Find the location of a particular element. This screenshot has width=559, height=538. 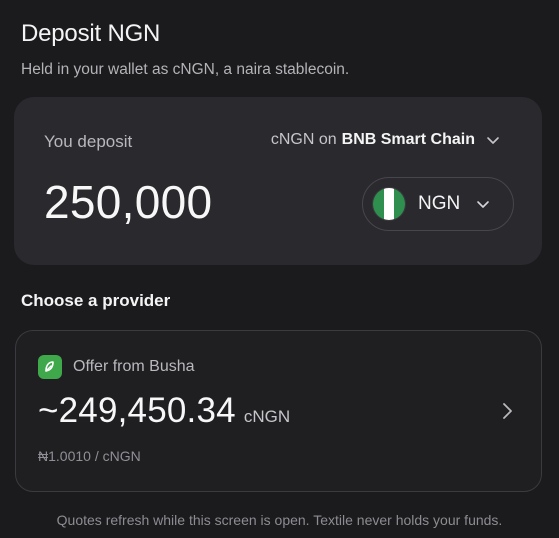

provider-row: Offer from Busha is located at coordinates (116, 367).